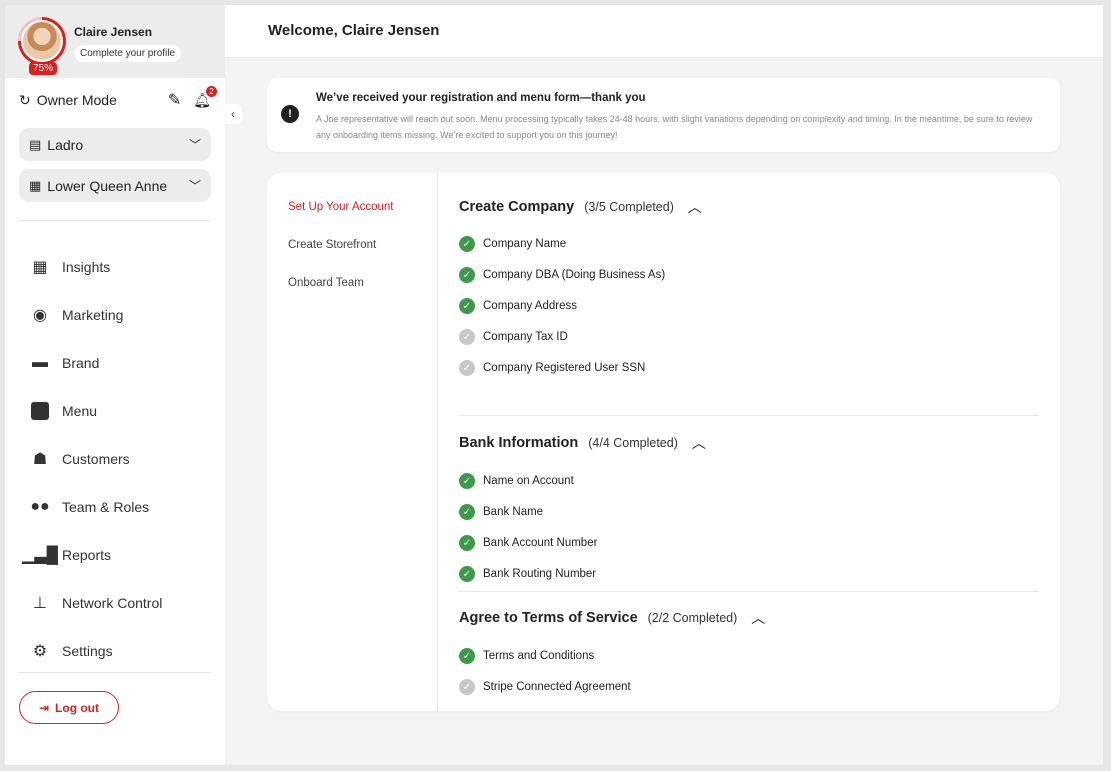  I want to click on checklist-item-label: Company Address, so click(530, 306).